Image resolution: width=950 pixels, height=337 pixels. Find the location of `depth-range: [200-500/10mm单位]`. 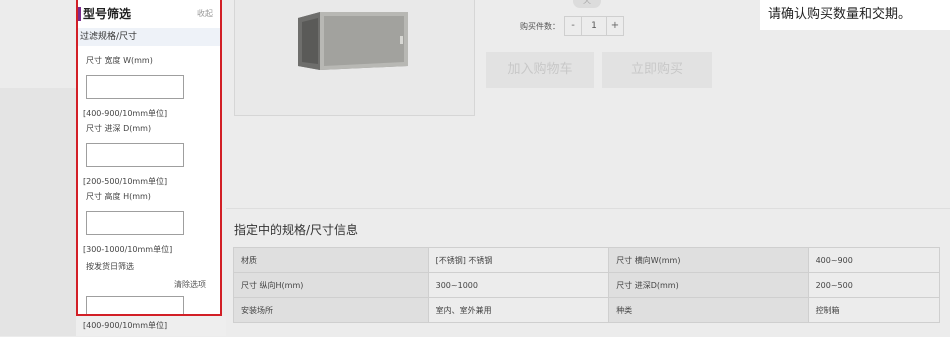

depth-range: [200-500/10mm单位] is located at coordinates (125, 181).